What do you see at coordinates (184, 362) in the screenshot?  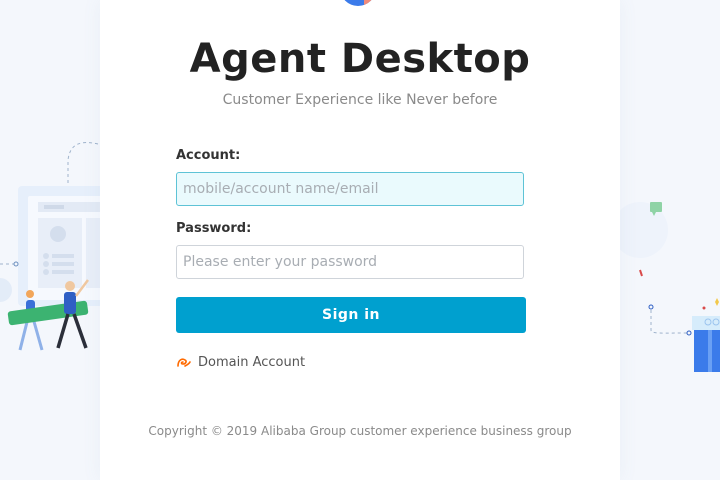 I see `alibaba-cloud-icon` at bounding box center [184, 362].